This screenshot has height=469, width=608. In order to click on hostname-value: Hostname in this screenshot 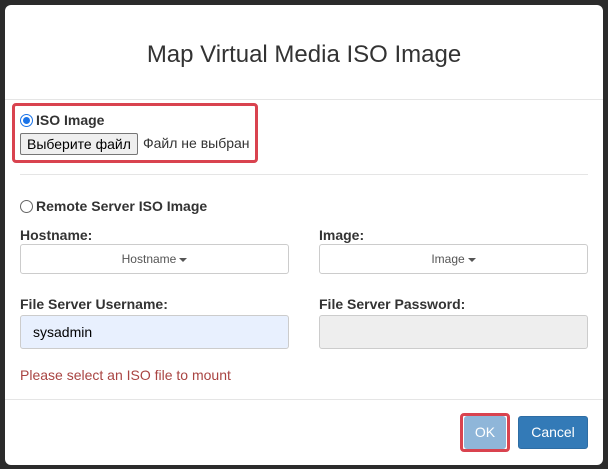, I will do `click(149, 259)`.